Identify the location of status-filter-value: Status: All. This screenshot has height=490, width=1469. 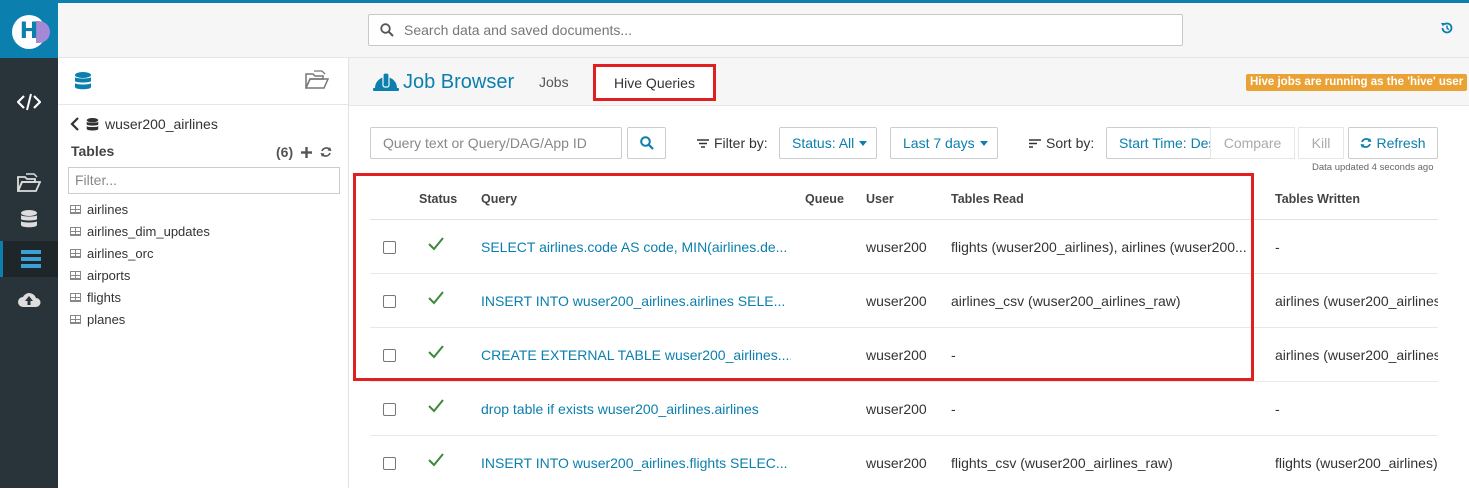
(823, 143).